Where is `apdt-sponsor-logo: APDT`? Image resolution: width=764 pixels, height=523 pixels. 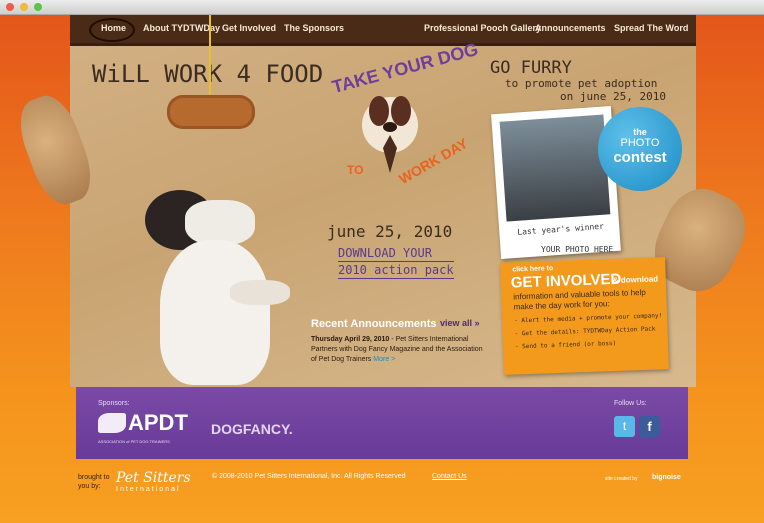 apdt-sponsor-logo: APDT is located at coordinates (158, 423).